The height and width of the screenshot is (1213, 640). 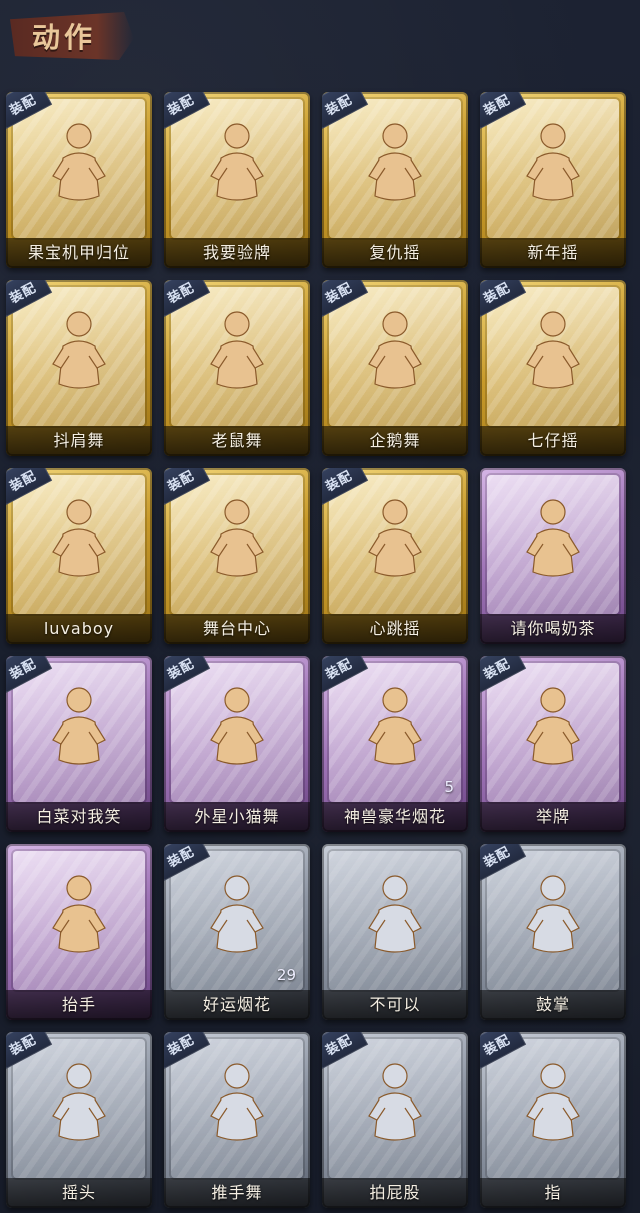 What do you see at coordinates (553, 914) in the screenshot?
I see `clap-hands-icon` at bounding box center [553, 914].